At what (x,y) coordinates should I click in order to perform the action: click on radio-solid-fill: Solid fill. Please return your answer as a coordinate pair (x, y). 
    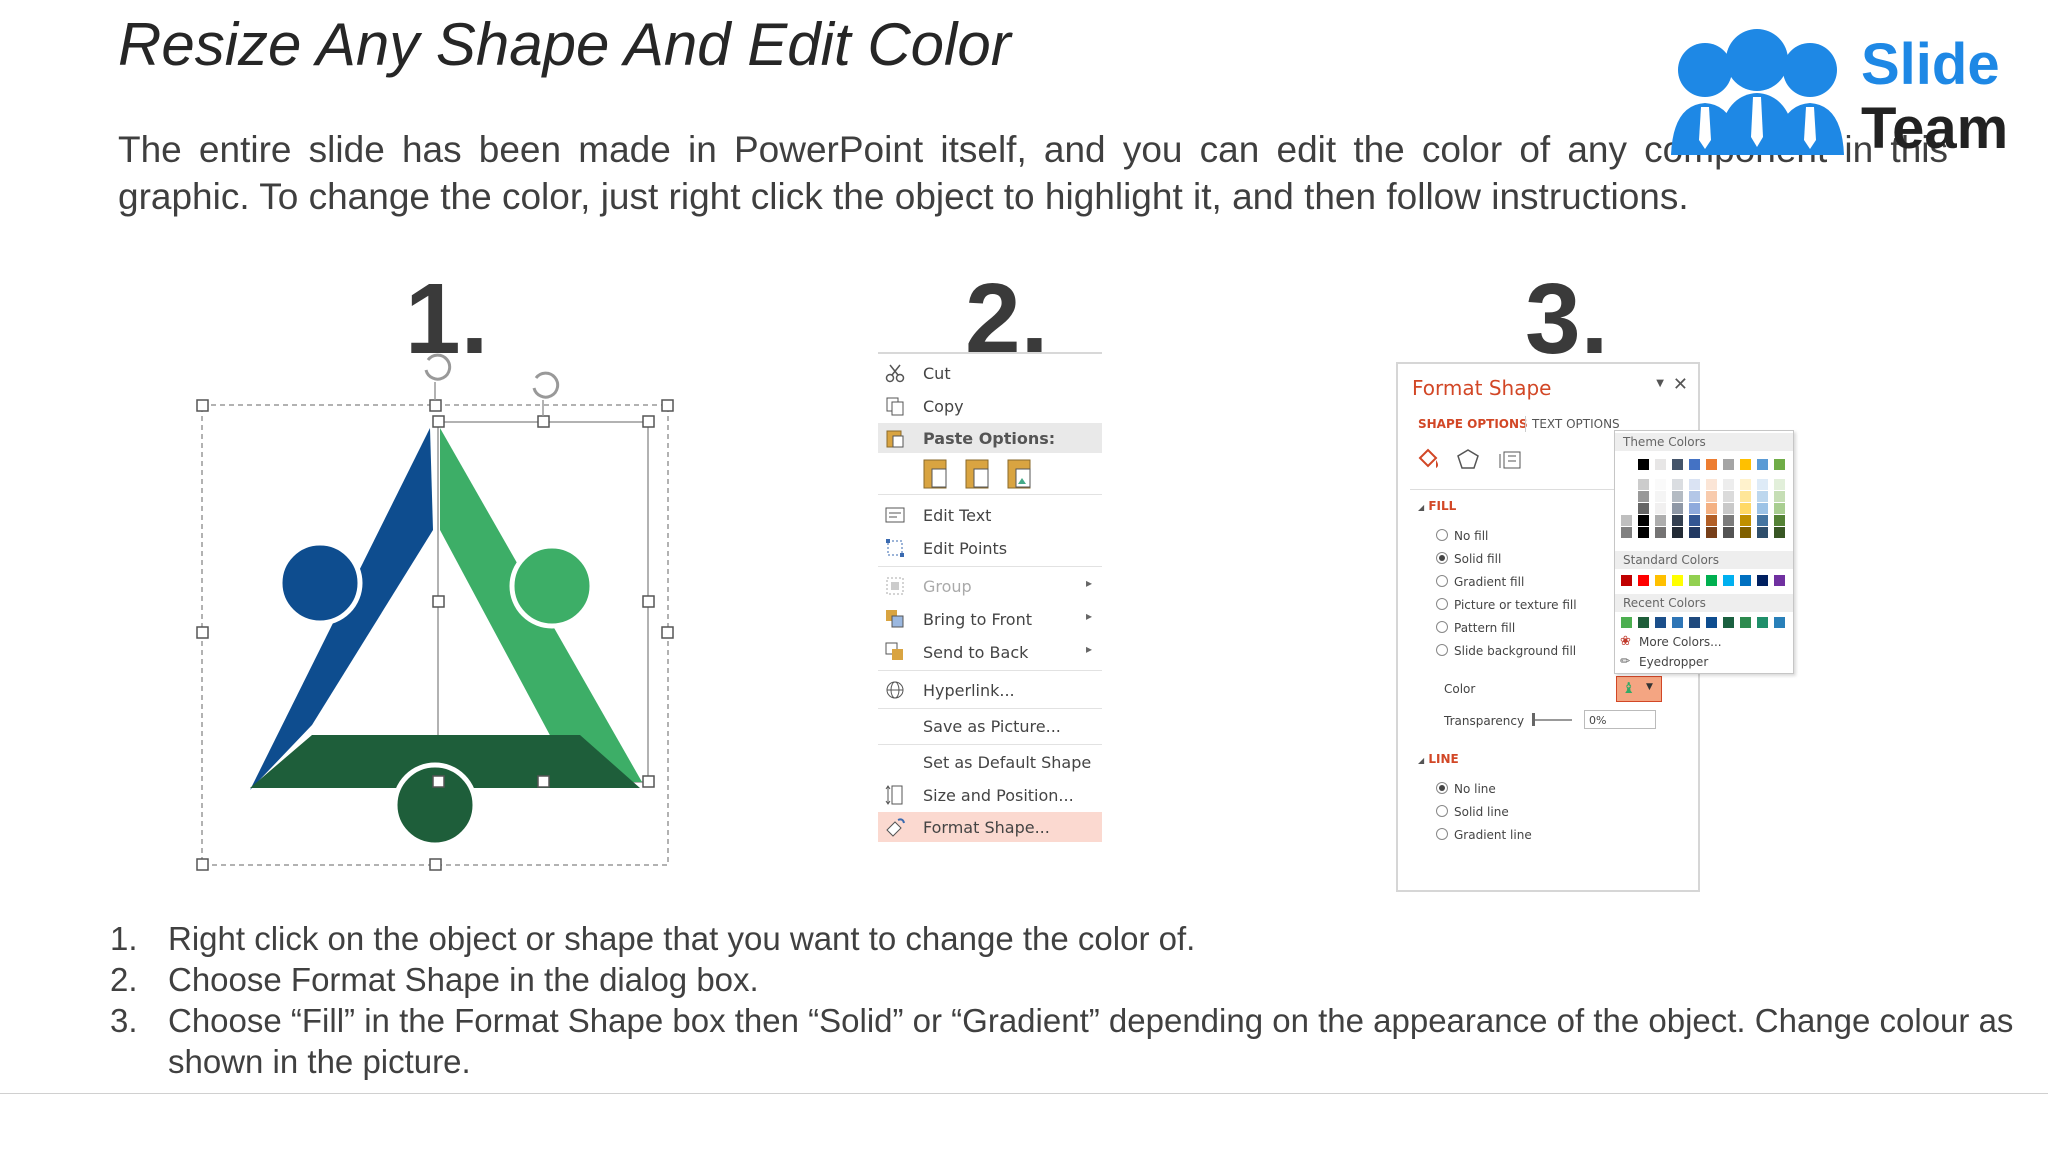
    Looking at the image, I should click on (1468, 559).